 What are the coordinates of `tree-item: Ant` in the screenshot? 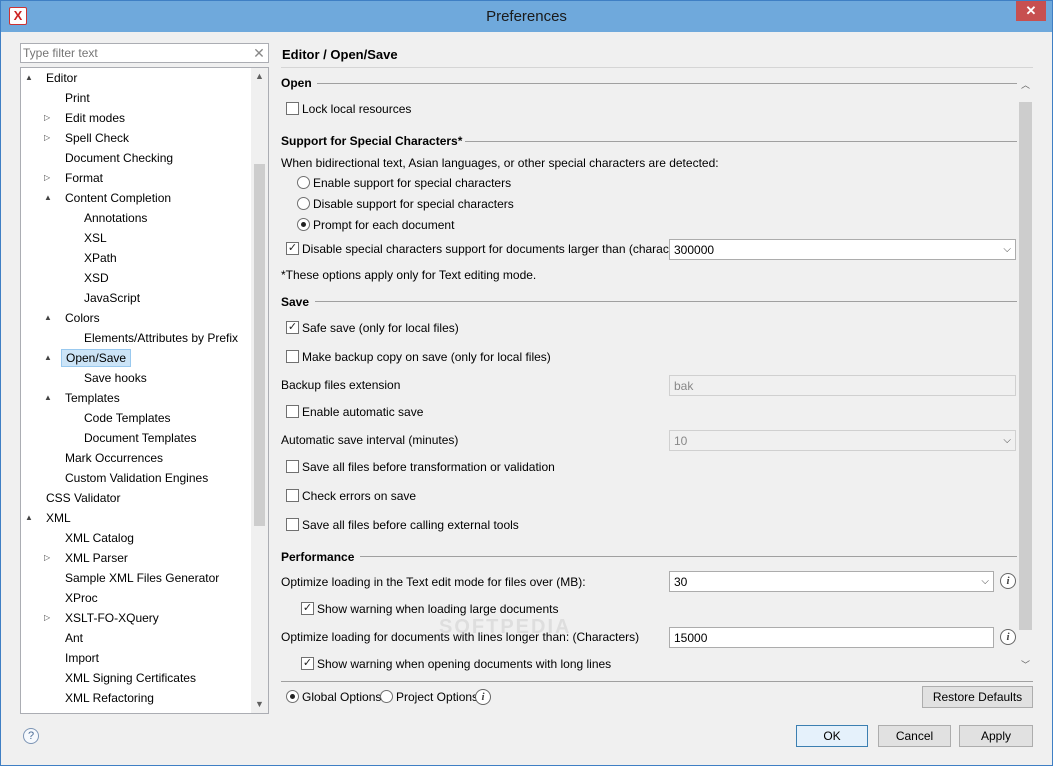 It's located at (136, 638).